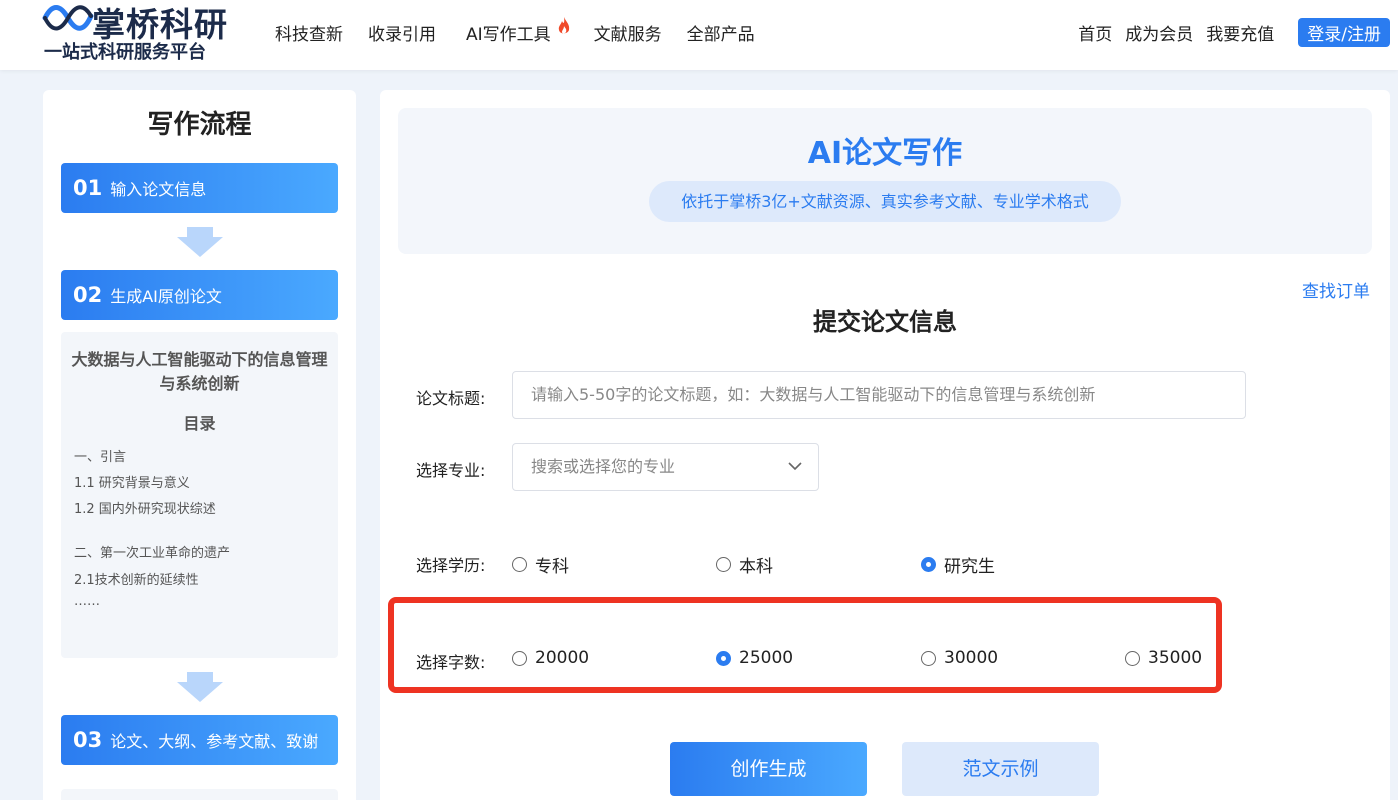 This screenshot has width=1398, height=800. I want to click on radio-label: 30000, so click(971, 658).